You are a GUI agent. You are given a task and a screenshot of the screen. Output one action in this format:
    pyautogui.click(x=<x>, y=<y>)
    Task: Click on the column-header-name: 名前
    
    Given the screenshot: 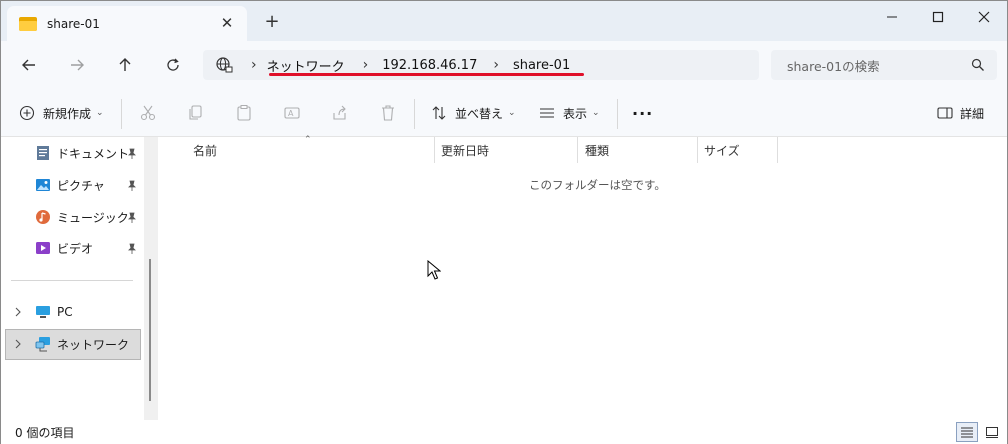 What is the action you would take?
    pyautogui.click(x=313, y=150)
    